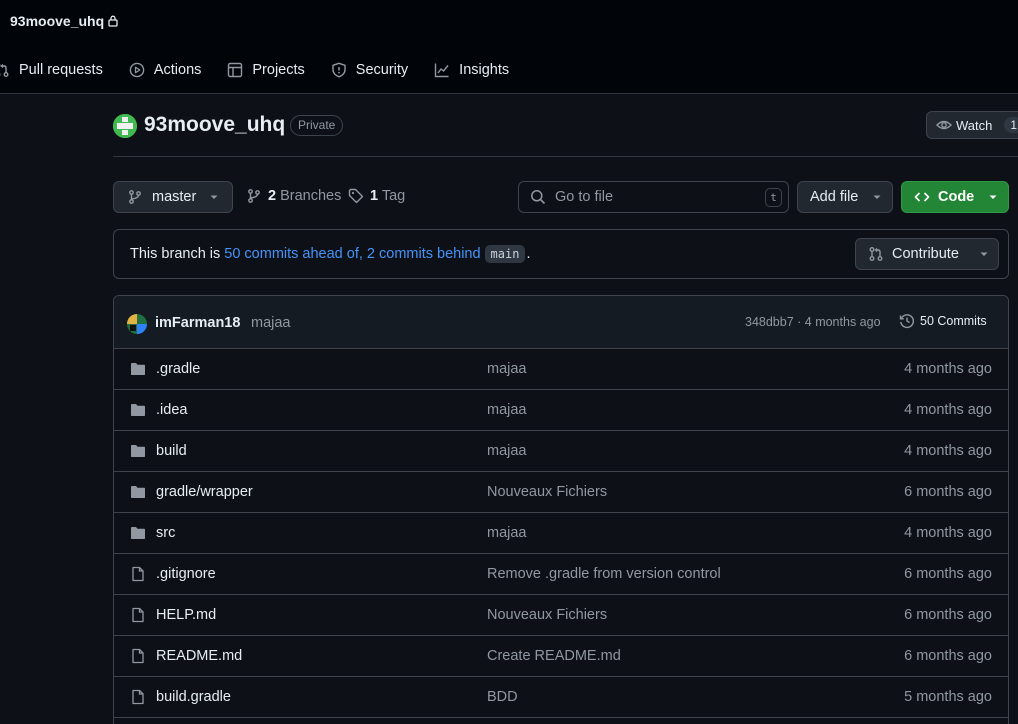 This screenshot has width=1018, height=724. I want to click on keyboard-shortcut-hint: t, so click(773, 197).